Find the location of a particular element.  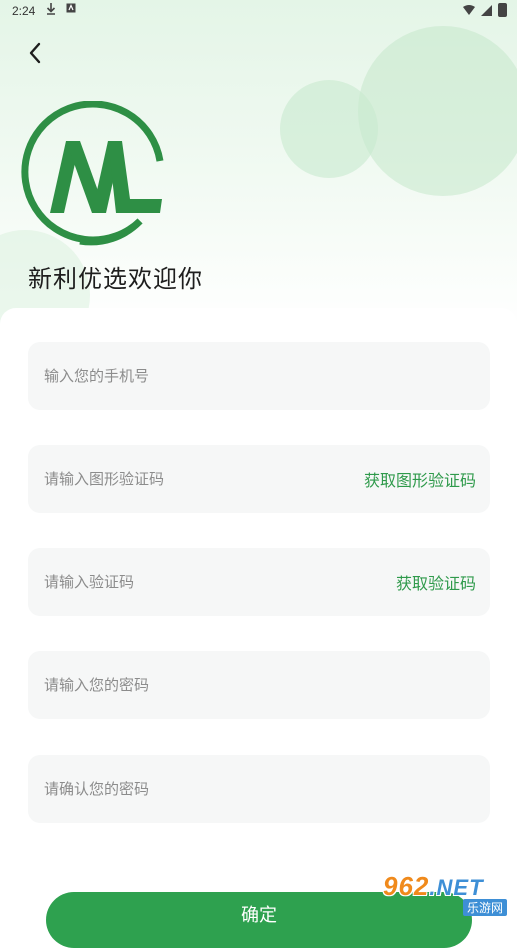

watermark-subtitle: 乐游网 is located at coordinates (484, 907).